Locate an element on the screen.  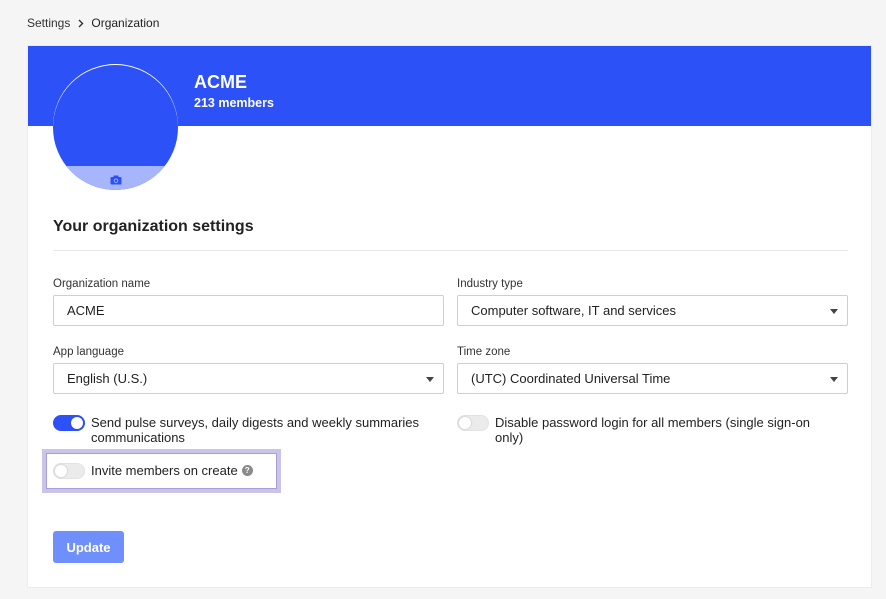
timezone-value: (UTC) Coordinated Universal Time is located at coordinates (571, 378).